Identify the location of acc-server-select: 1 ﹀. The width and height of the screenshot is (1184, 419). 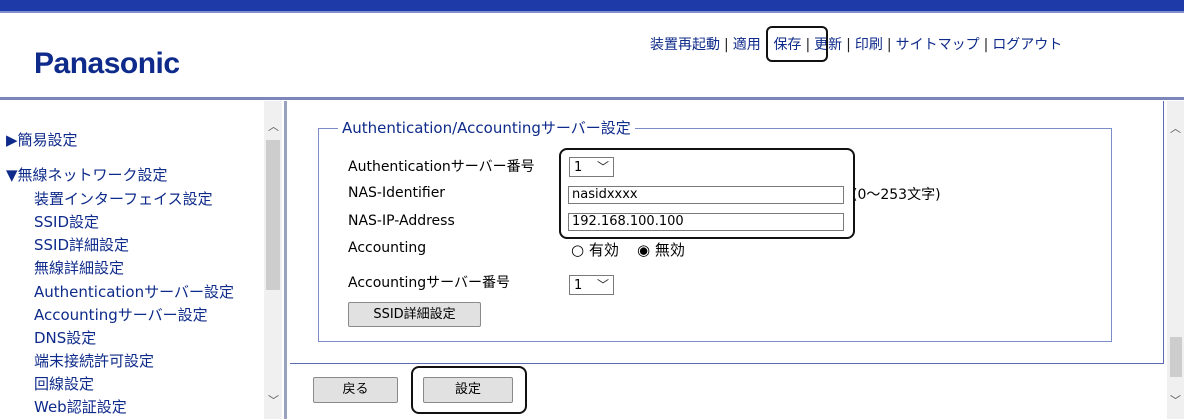
(591, 285).